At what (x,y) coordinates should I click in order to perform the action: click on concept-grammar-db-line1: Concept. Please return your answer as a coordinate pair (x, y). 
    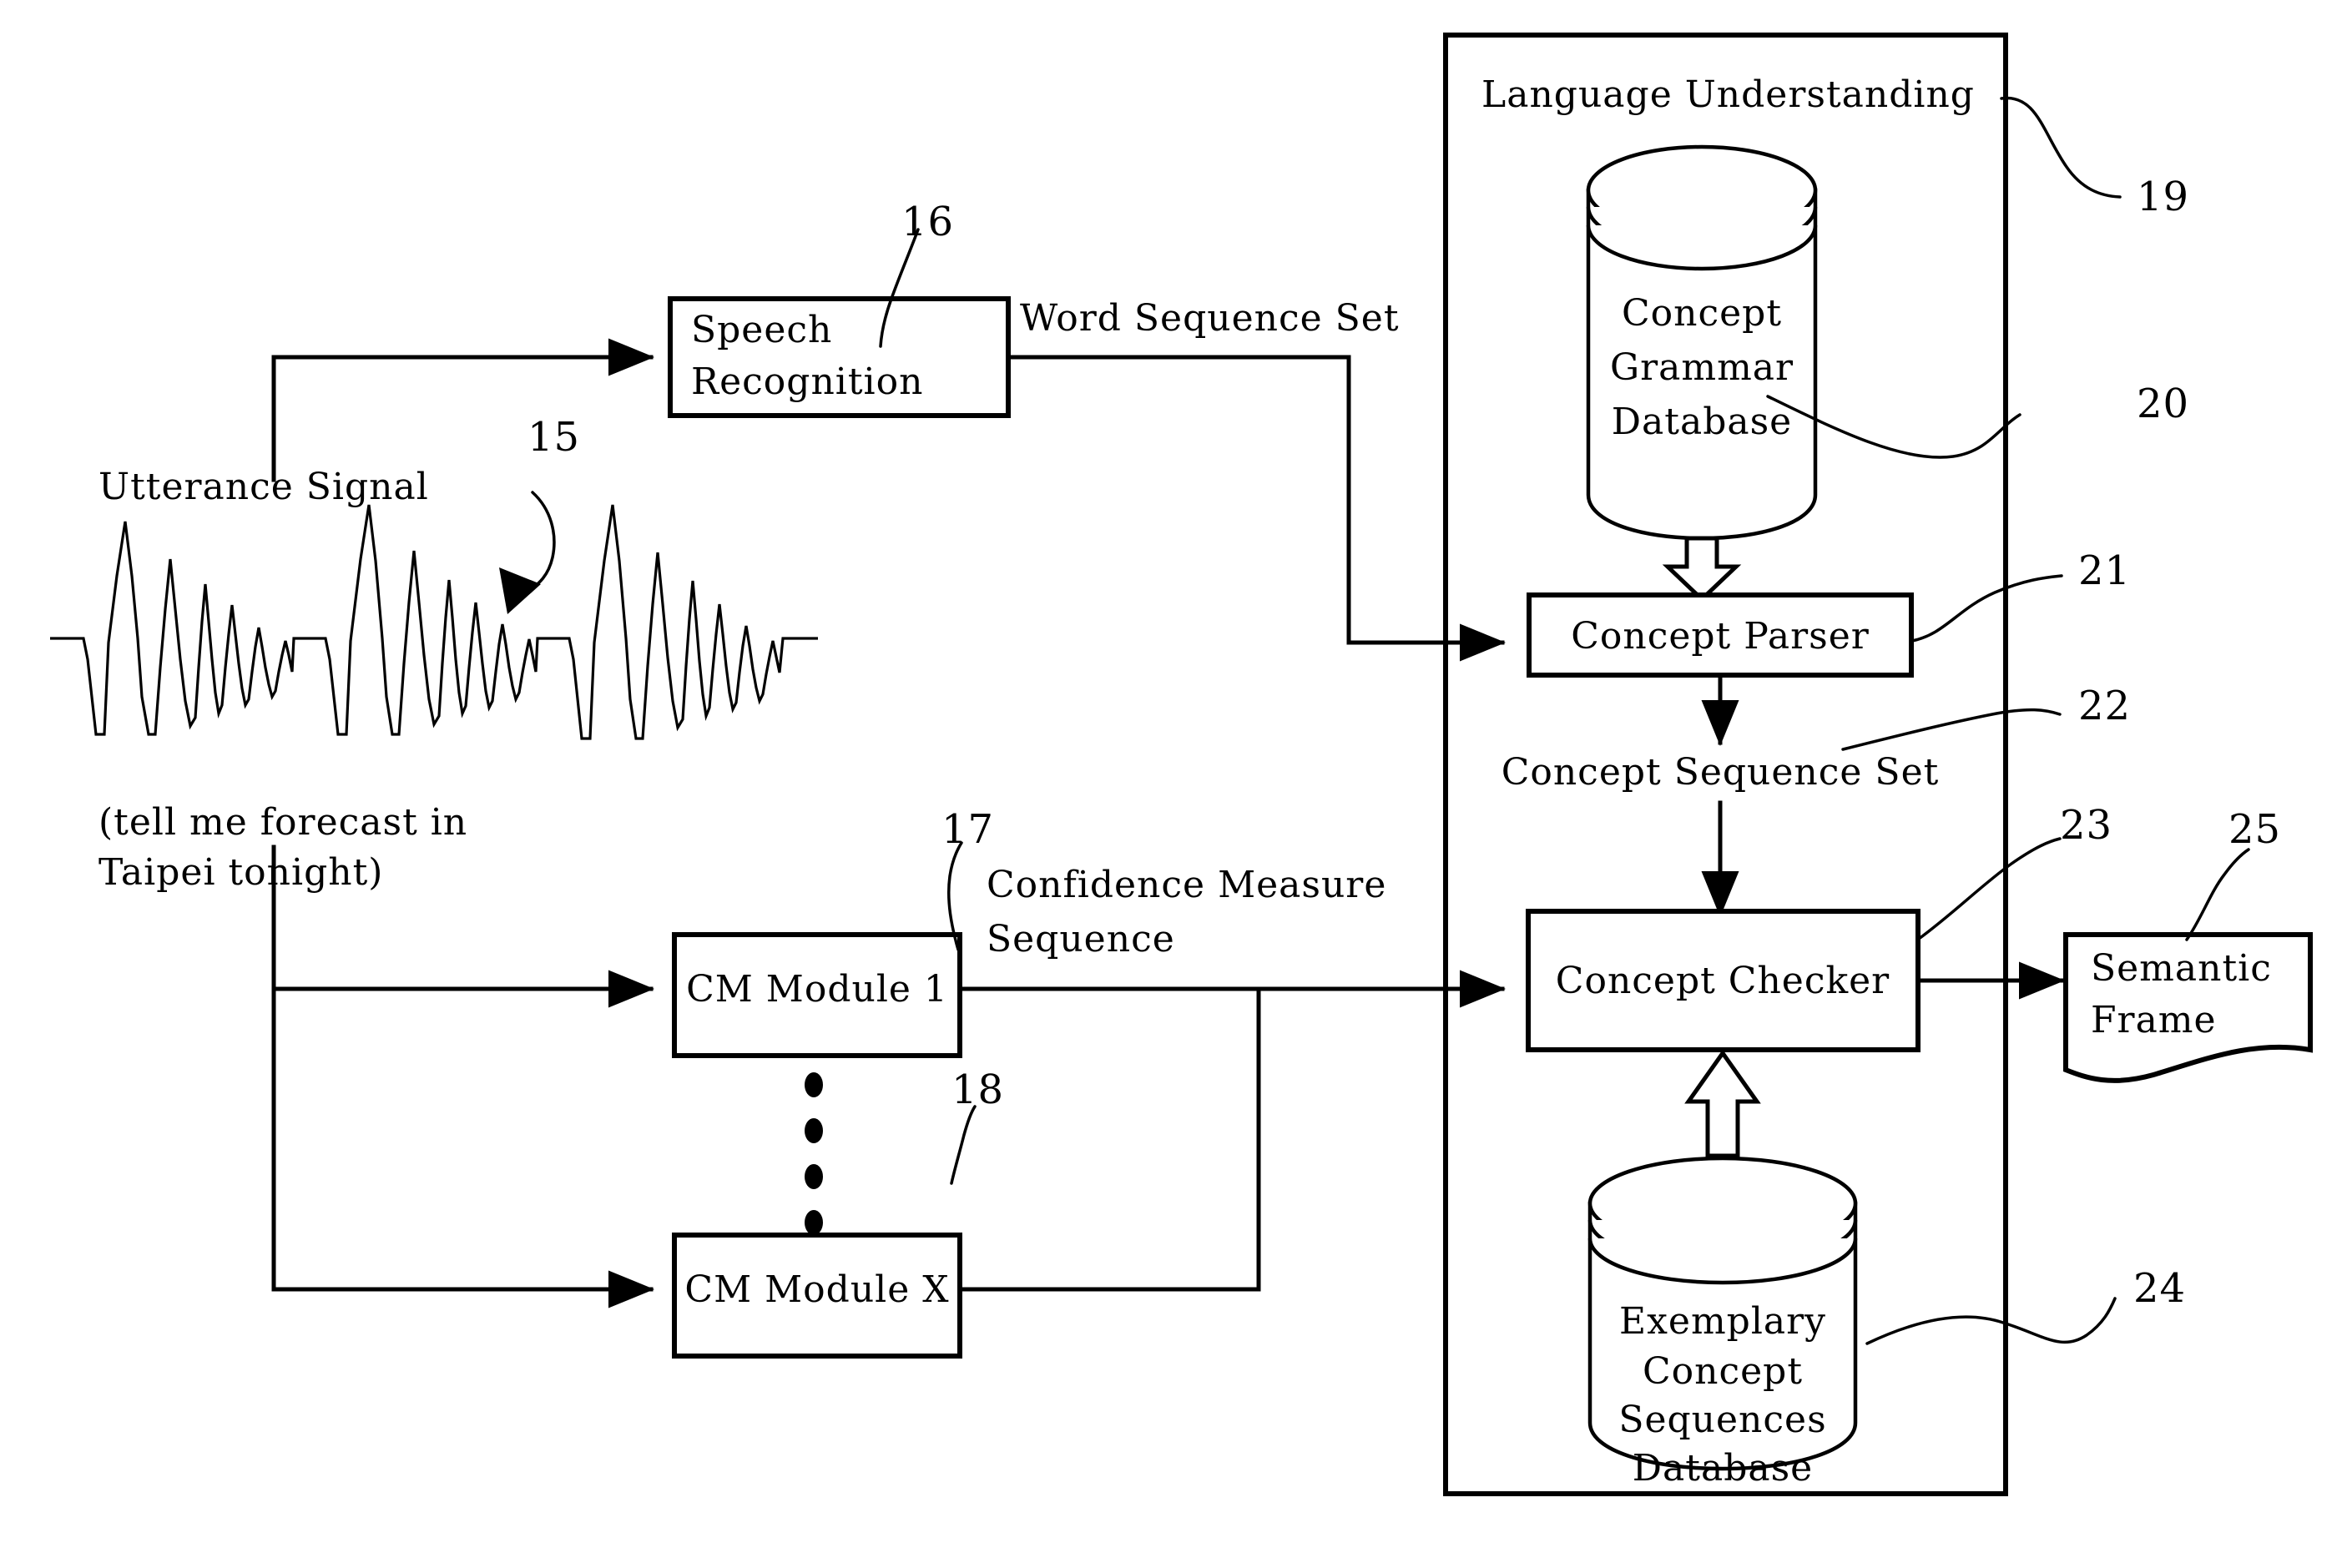
    Looking at the image, I should click on (1702, 313).